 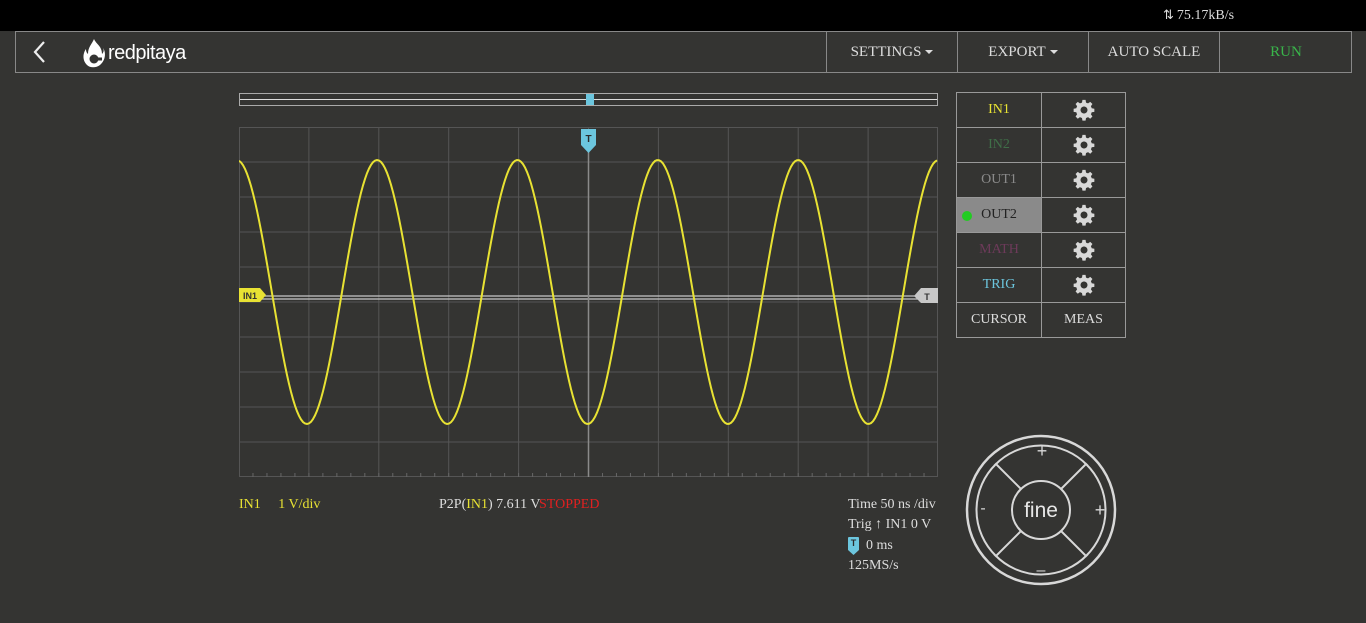 I want to click on in1-settings-button, so click(x=1083, y=110).